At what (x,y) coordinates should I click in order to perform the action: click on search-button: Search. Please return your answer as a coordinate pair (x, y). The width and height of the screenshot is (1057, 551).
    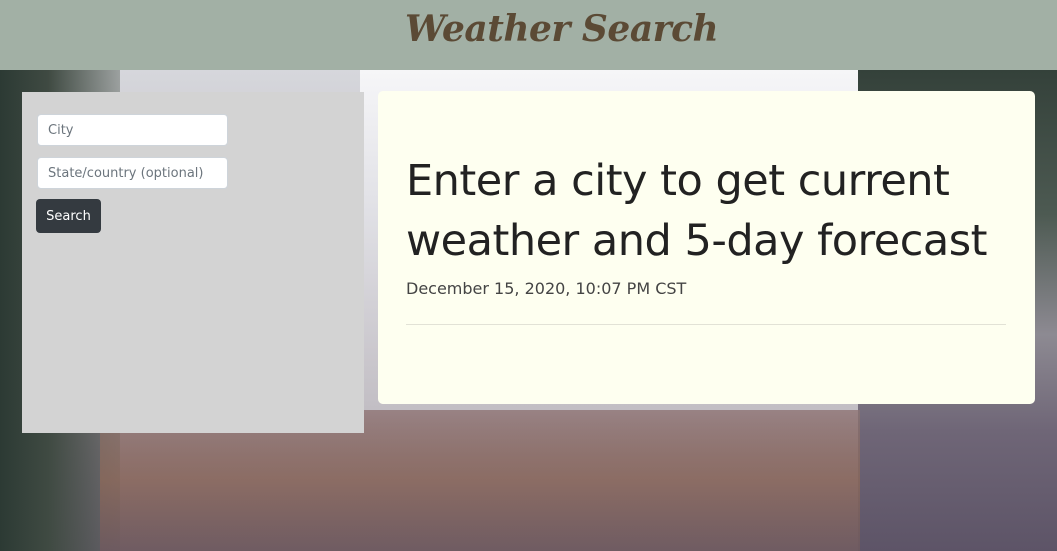
    Looking at the image, I should click on (68, 216).